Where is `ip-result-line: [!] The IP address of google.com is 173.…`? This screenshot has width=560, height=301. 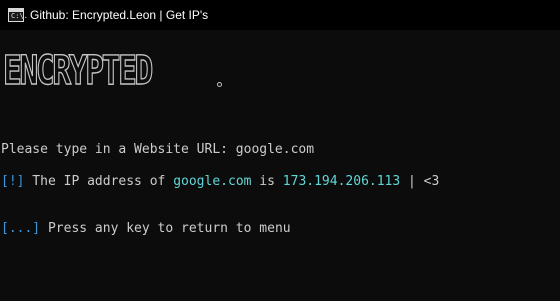
ip-result-line: [!] The IP address of google.com is 173.… is located at coordinates (220, 182).